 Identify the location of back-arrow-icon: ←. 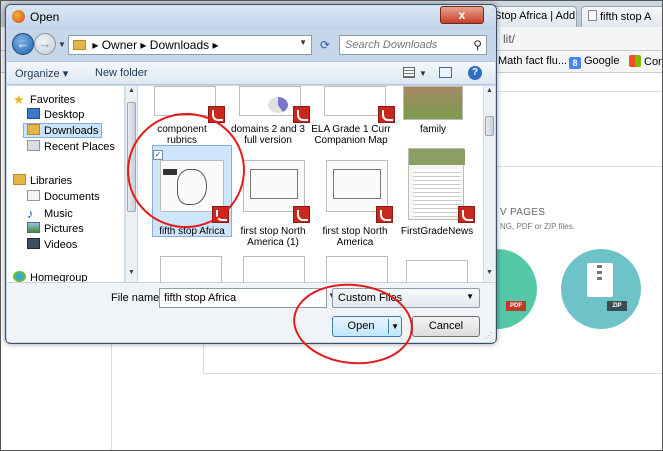
(23, 44).